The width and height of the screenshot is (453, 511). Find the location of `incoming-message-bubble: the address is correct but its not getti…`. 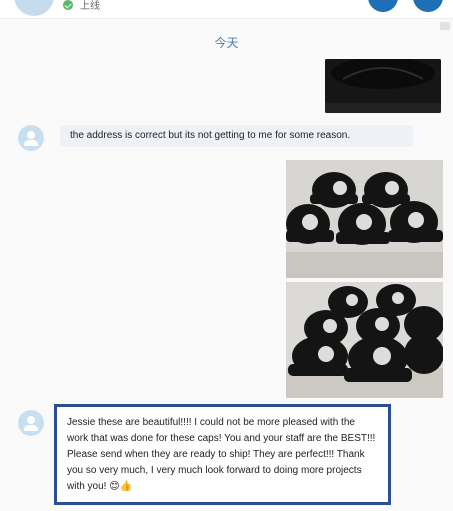

incoming-message-bubble: the address is correct but its not getti… is located at coordinates (236, 136).